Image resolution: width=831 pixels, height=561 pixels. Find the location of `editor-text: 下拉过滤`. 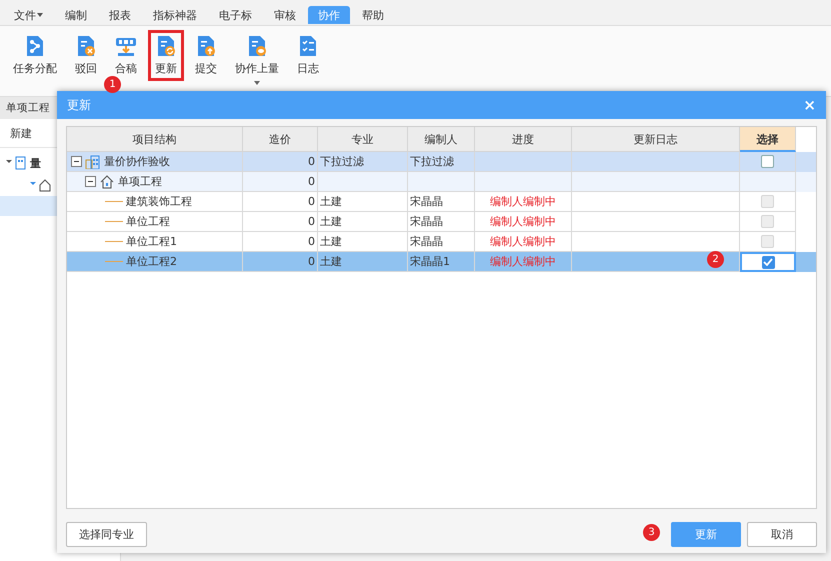

editor-text: 下拉过滤 is located at coordinates (432, 161).